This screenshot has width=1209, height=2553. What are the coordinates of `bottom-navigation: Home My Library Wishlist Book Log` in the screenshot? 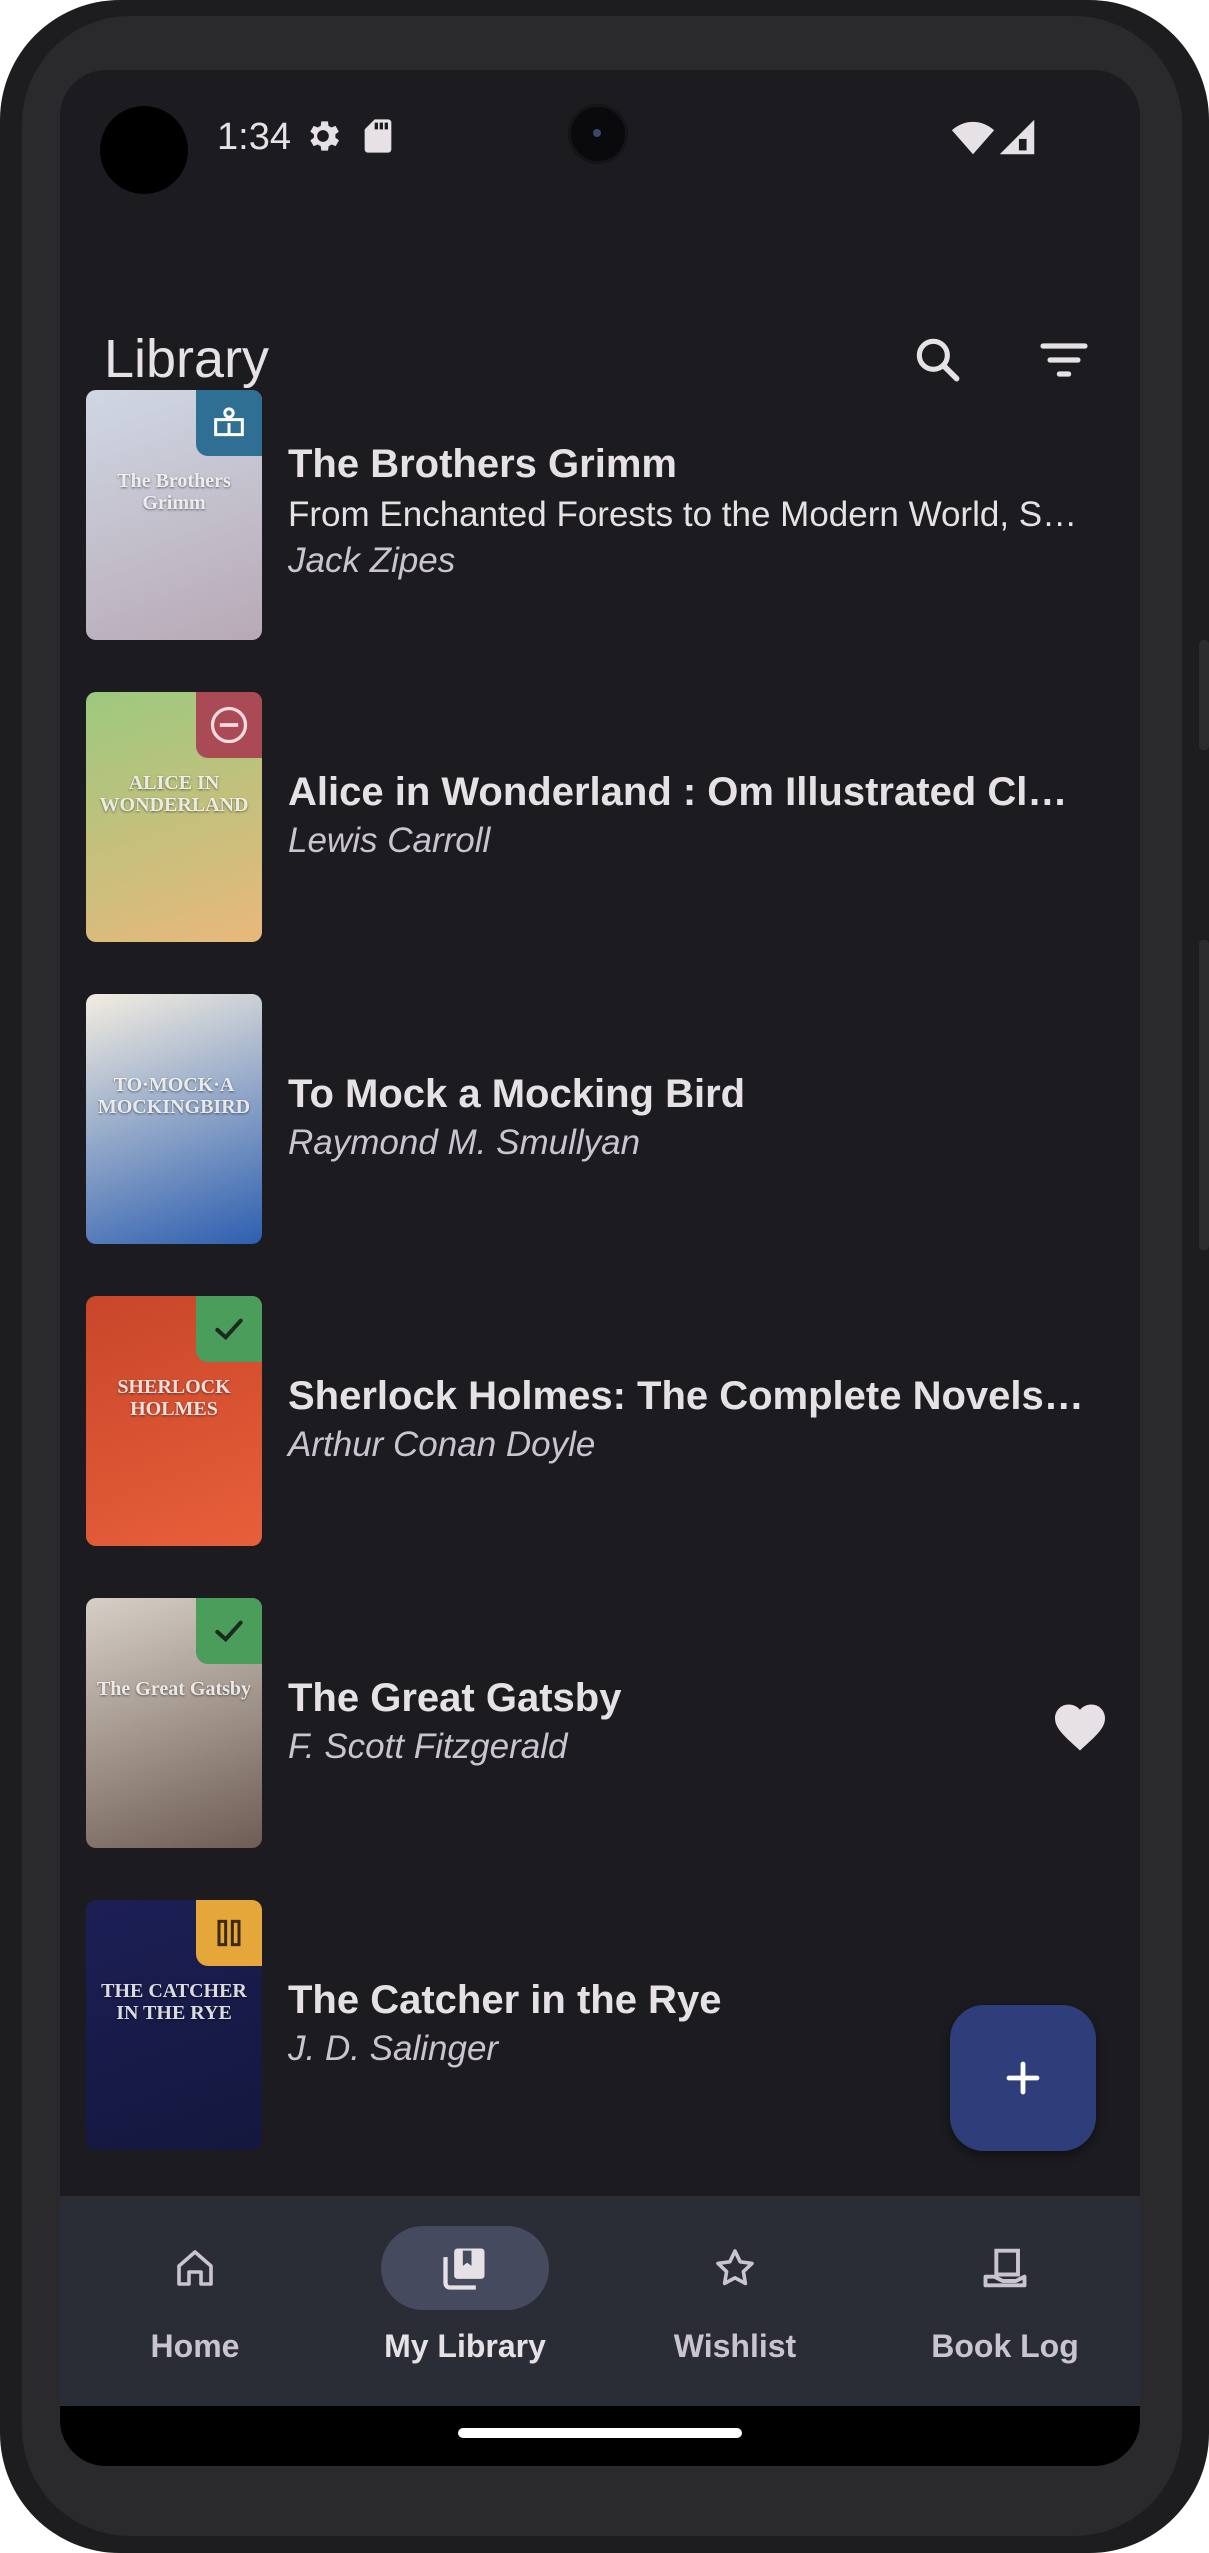 It's located at (600, 2301).